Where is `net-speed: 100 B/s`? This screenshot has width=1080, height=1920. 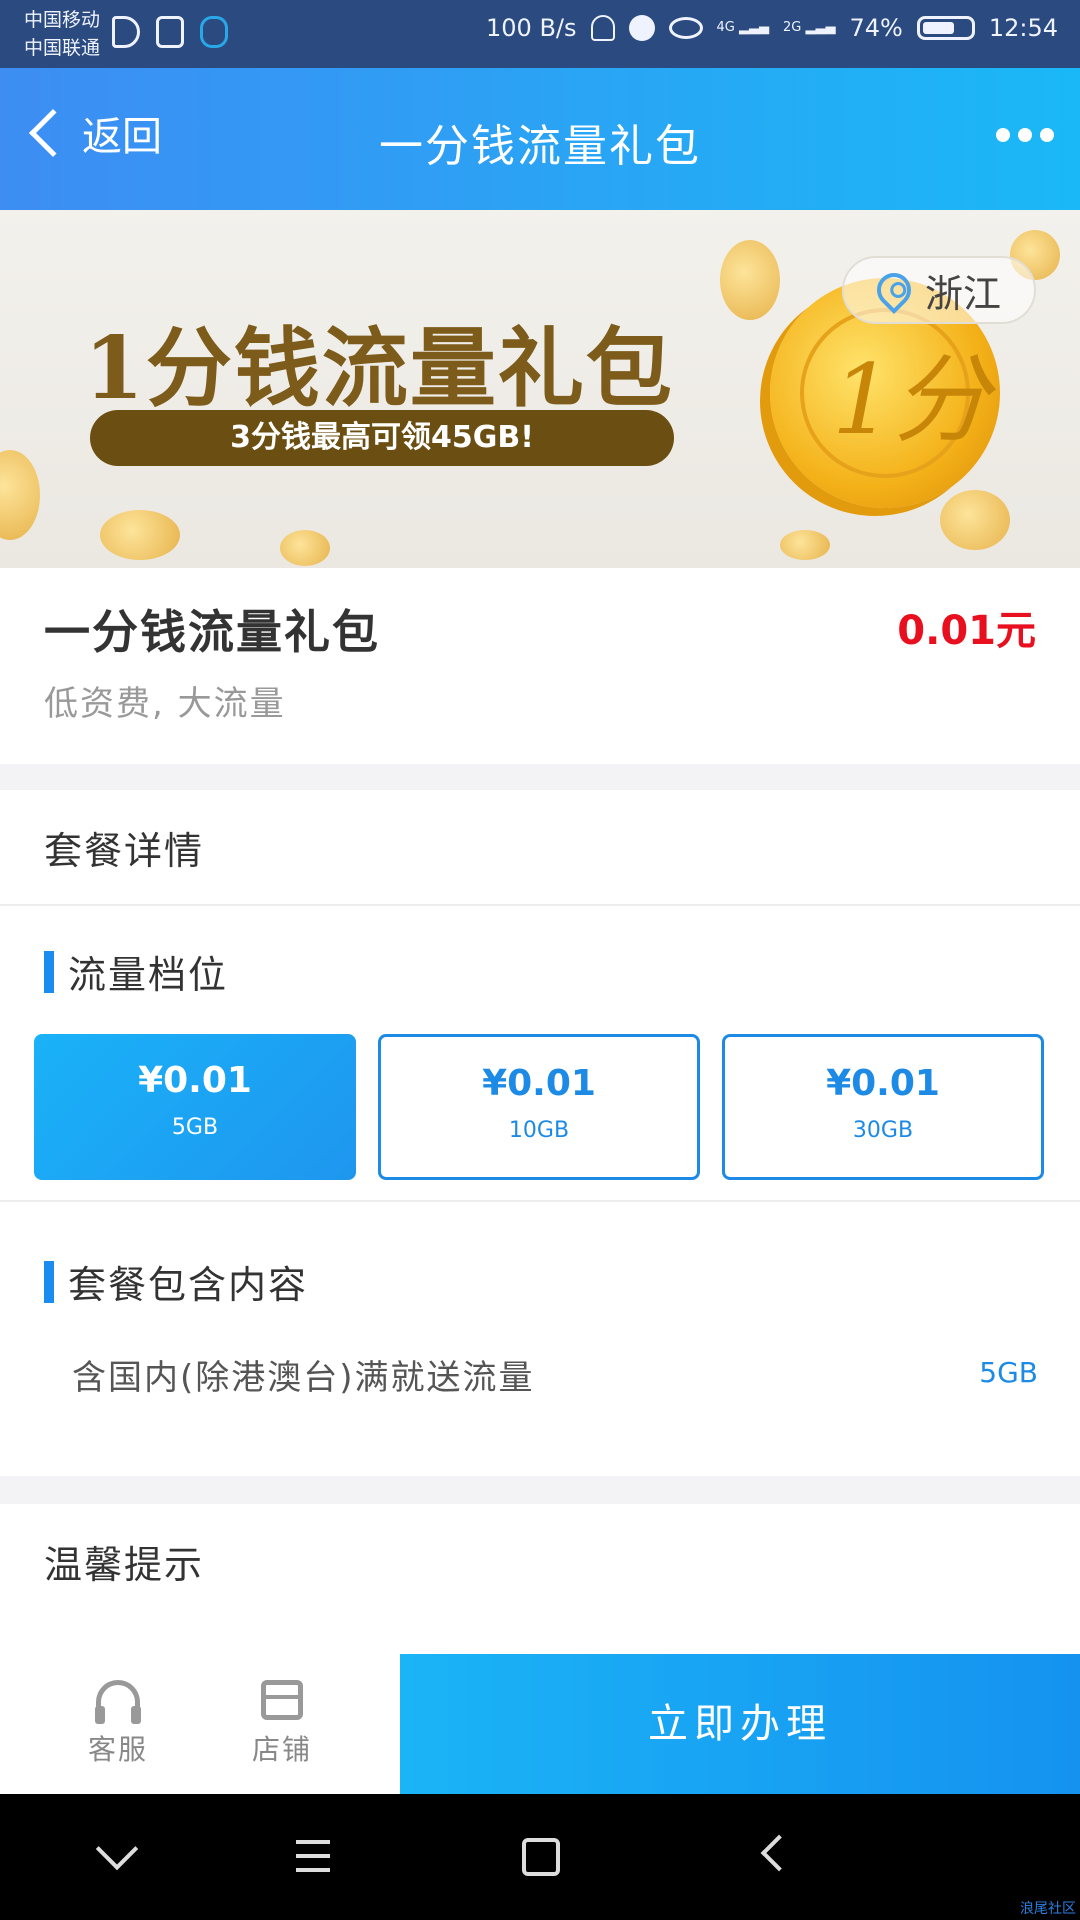 net-speed: 100 B/s is located at coordinates (531, 28).